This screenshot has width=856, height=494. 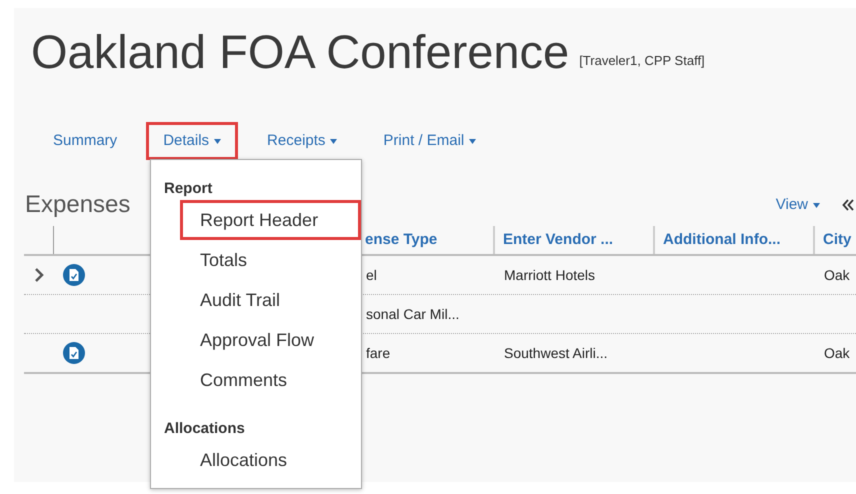 I want to click on report-title: Oakland FOA Conference, so click(x=300, y=52).